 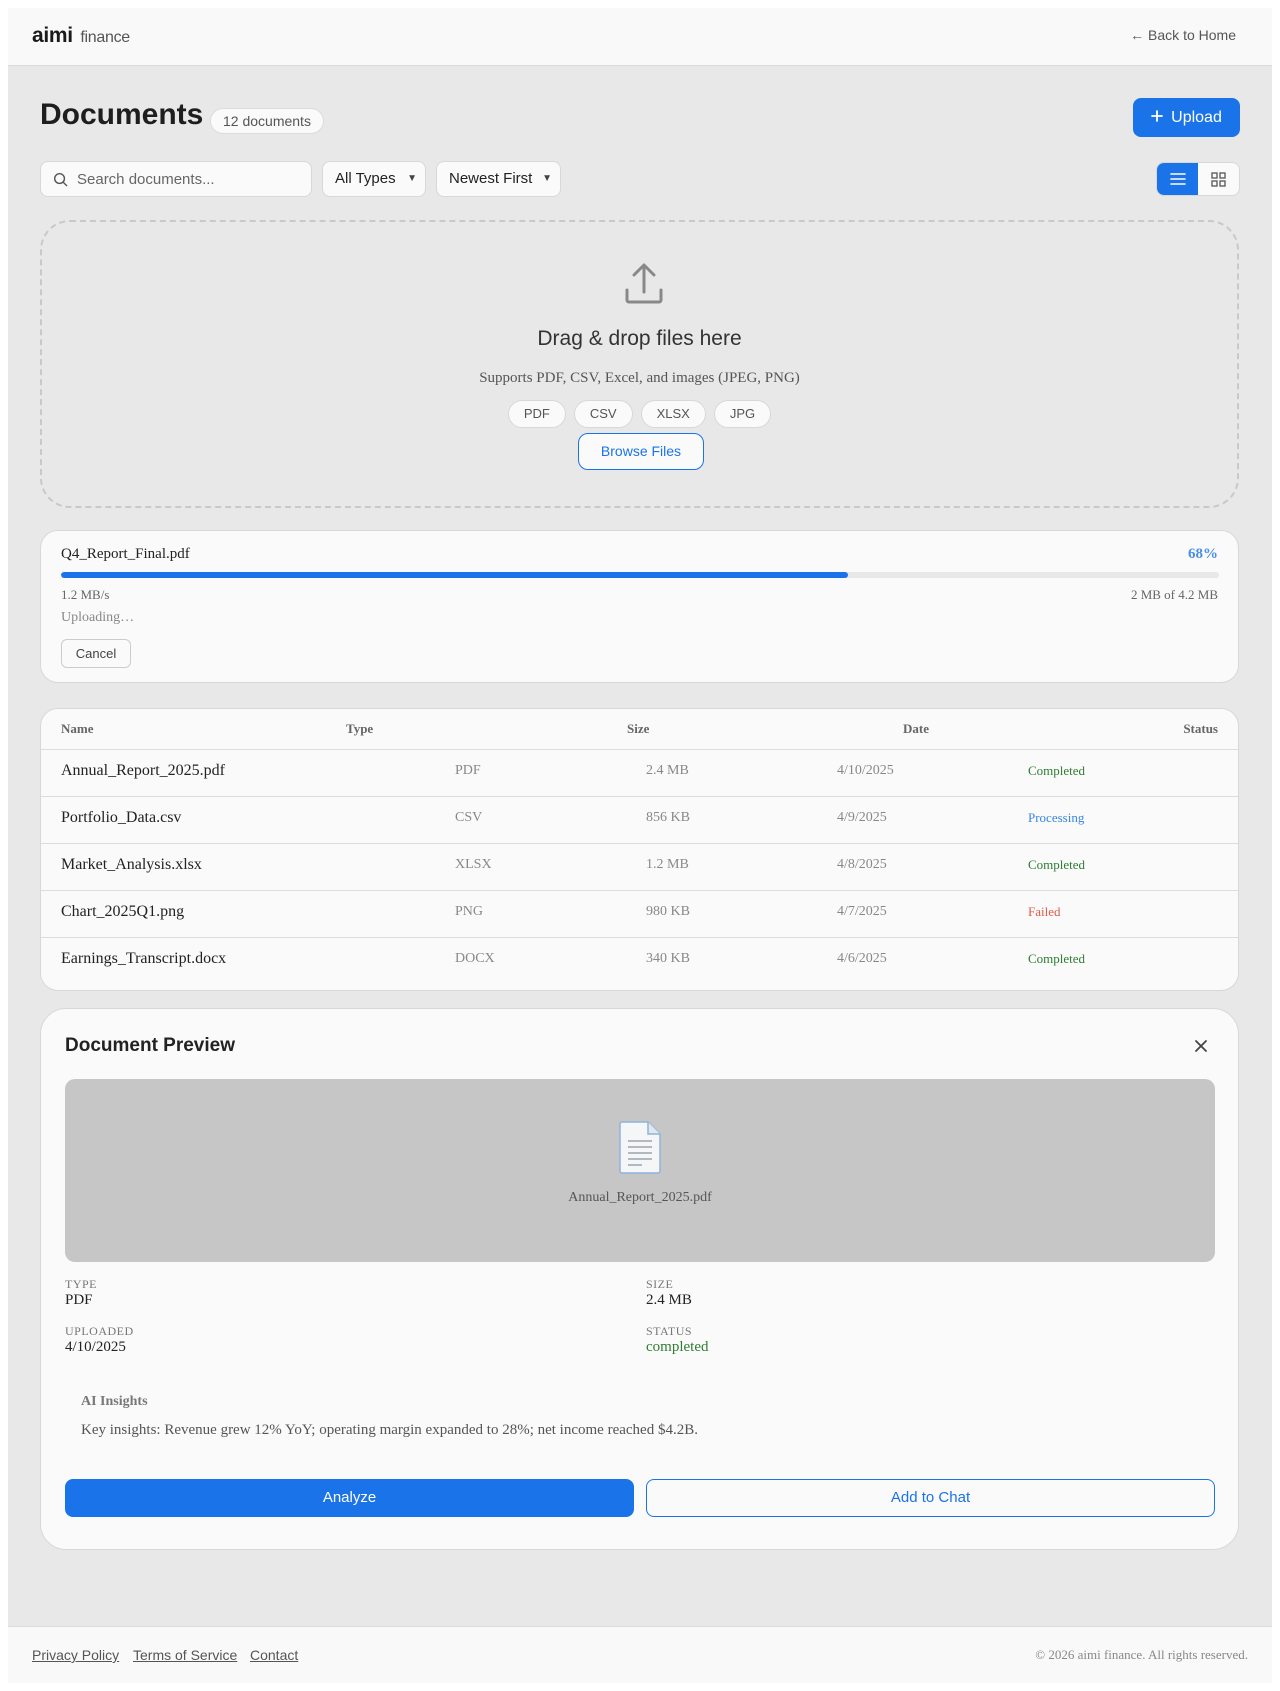 I want to click on top-bar: aimi finance ← Back to Home, so click(x=640, y=37).